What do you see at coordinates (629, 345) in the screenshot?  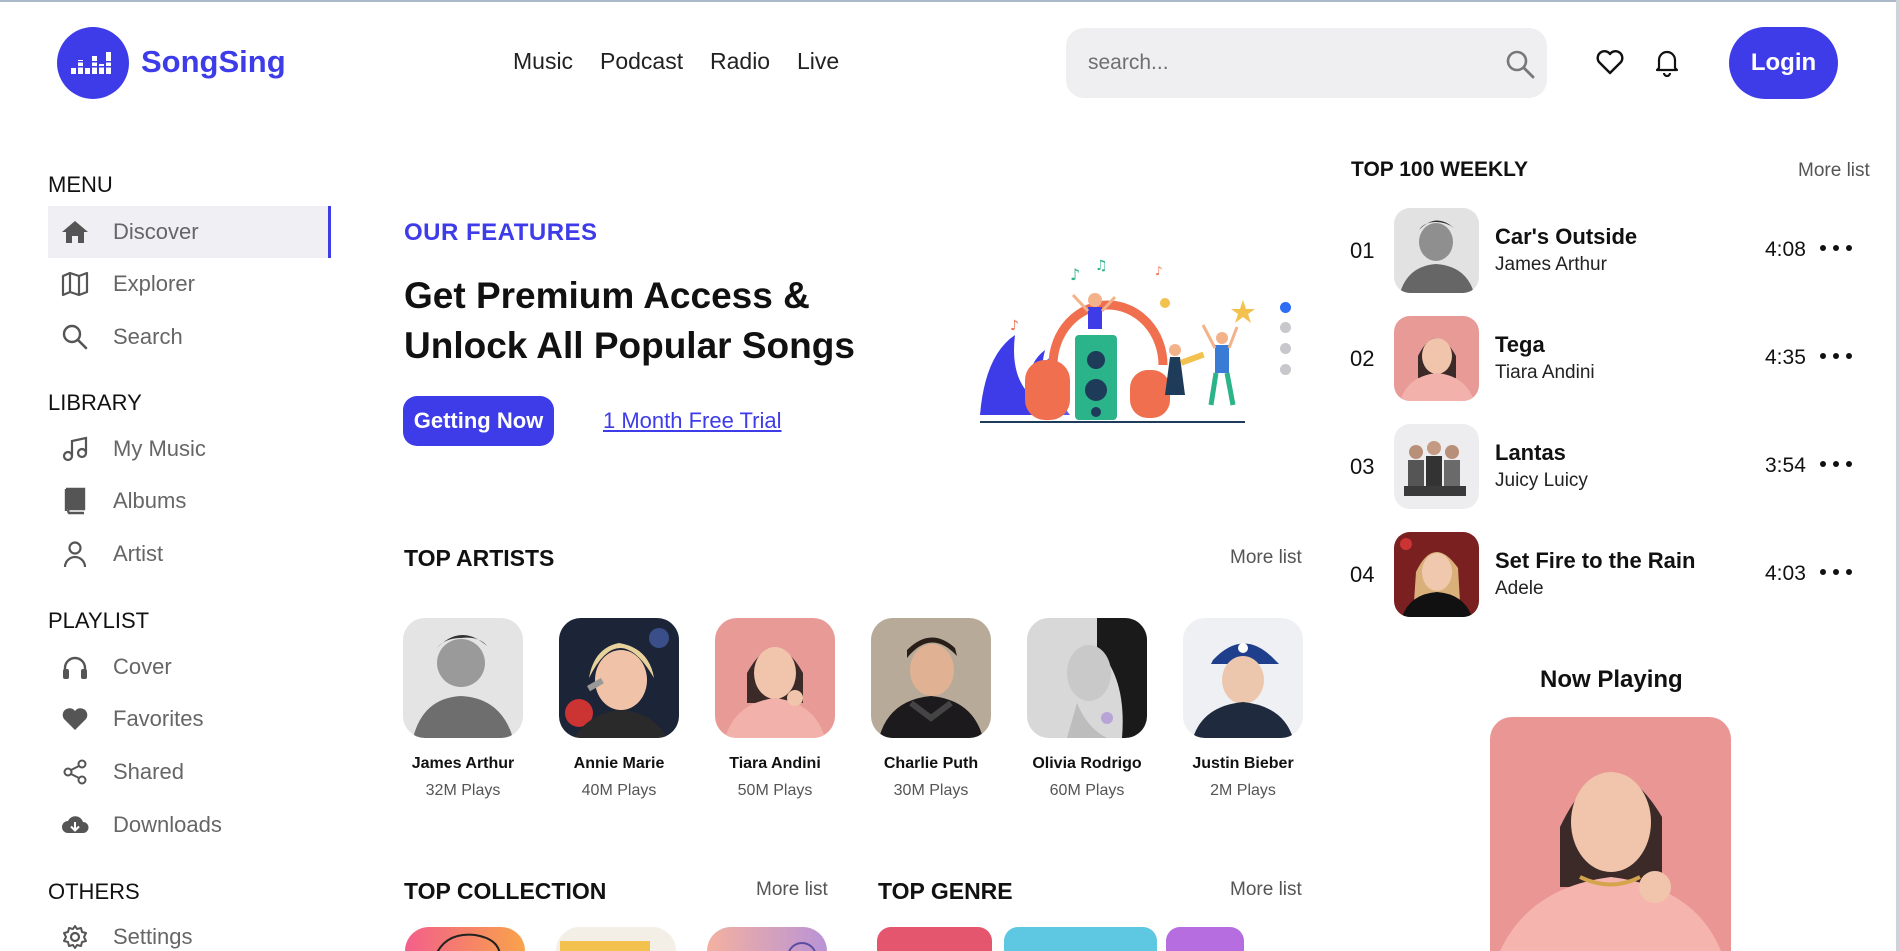 I see `feature-title-line-2: Unlock All Popular Songs` at bounding box center [629, 345].